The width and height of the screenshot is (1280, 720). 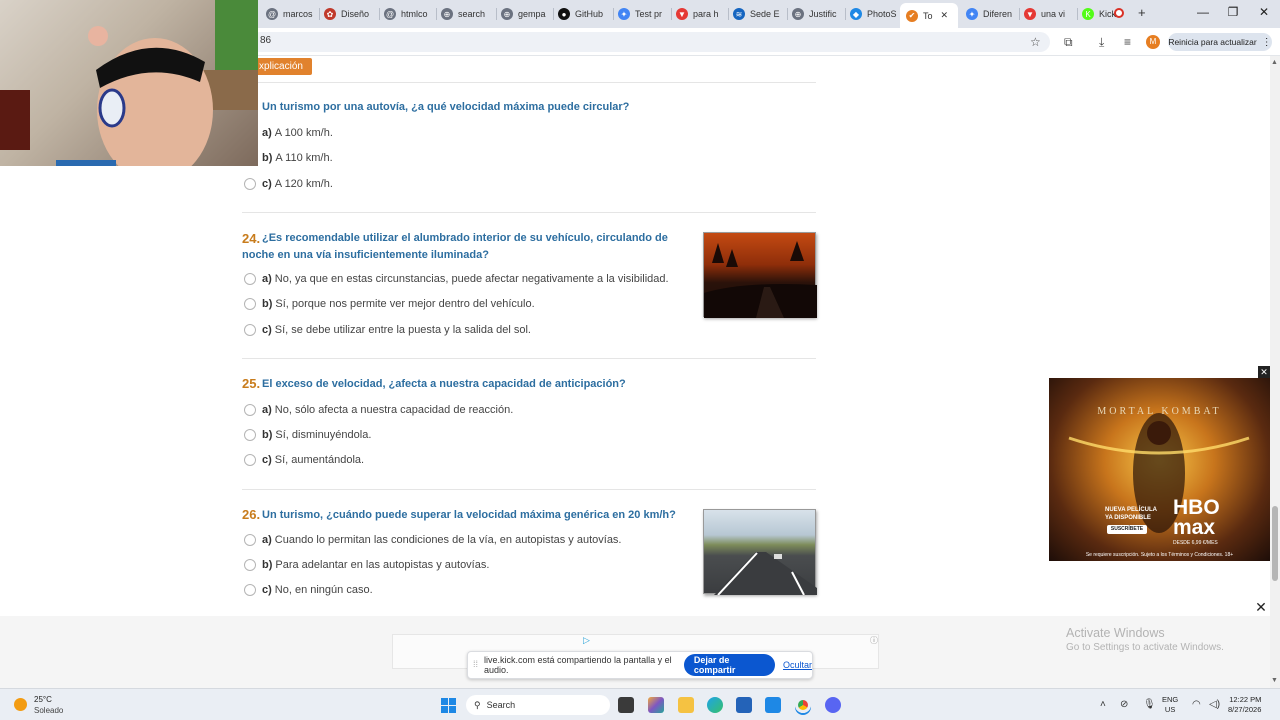 I want to click on wifi-icon: ◠, so click(x=1196, y=704).